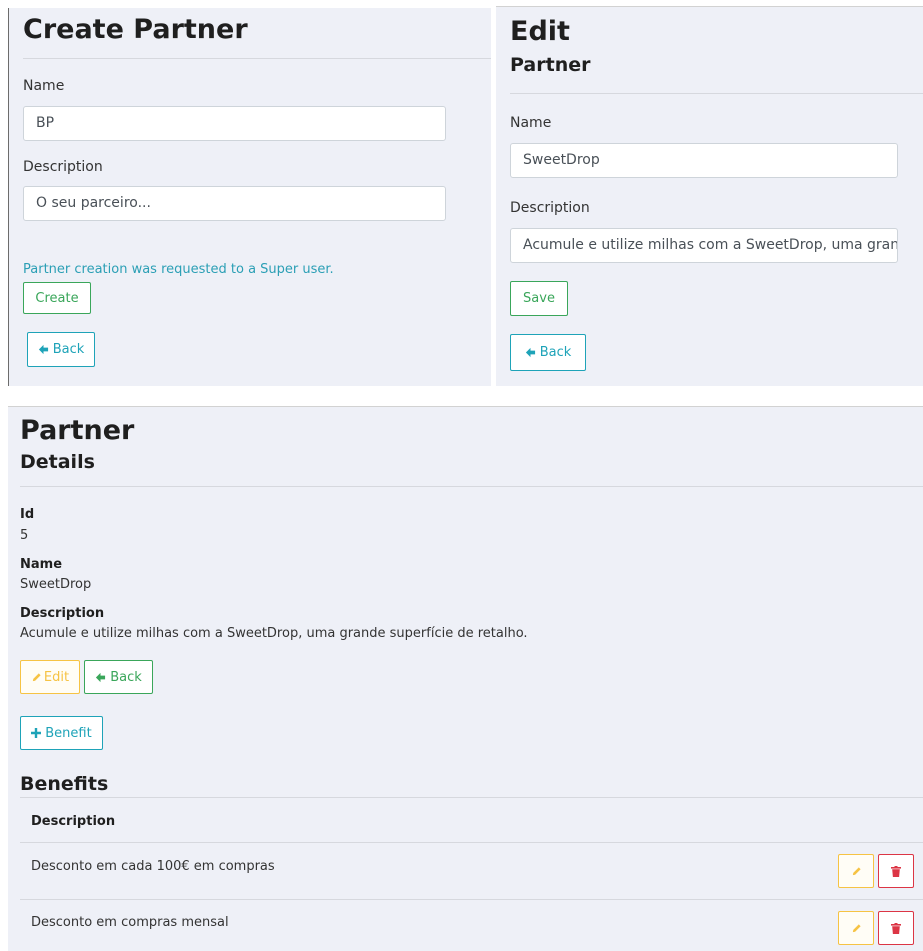  What do you see at coordinates (56, 677) in the screenshot?
I see `edit-button-label: Edit` at bounding box center [56, 677].